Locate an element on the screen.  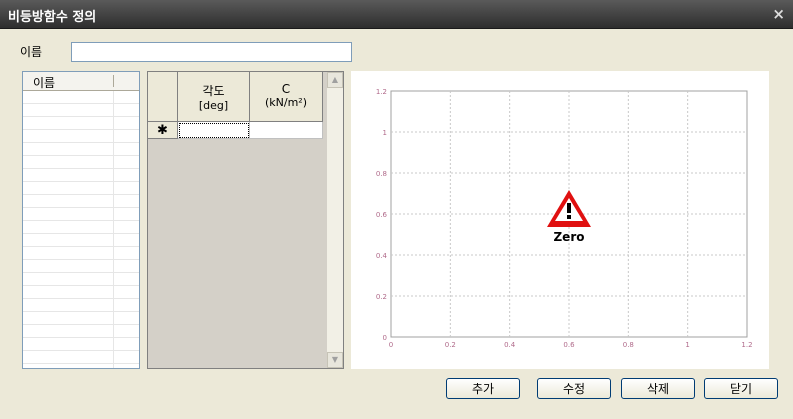
scroll-up-icon: ▲ is located at coordinates (335, 80).